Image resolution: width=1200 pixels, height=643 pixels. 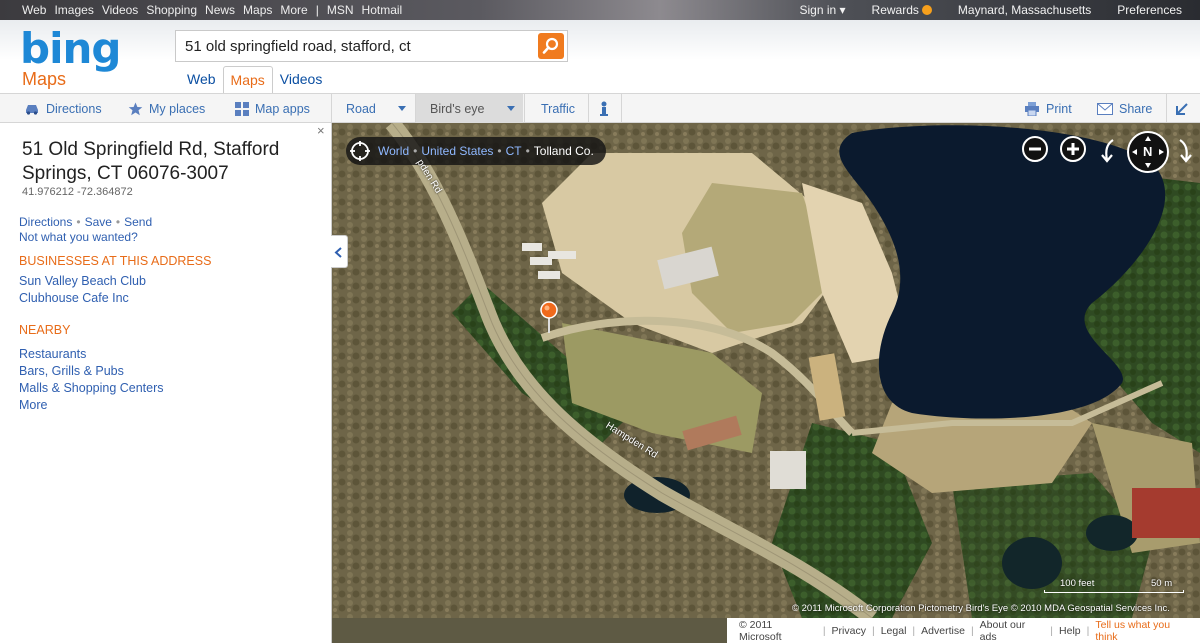 I want to click on traffic-label: Traffic, so click(x=558, y=108).